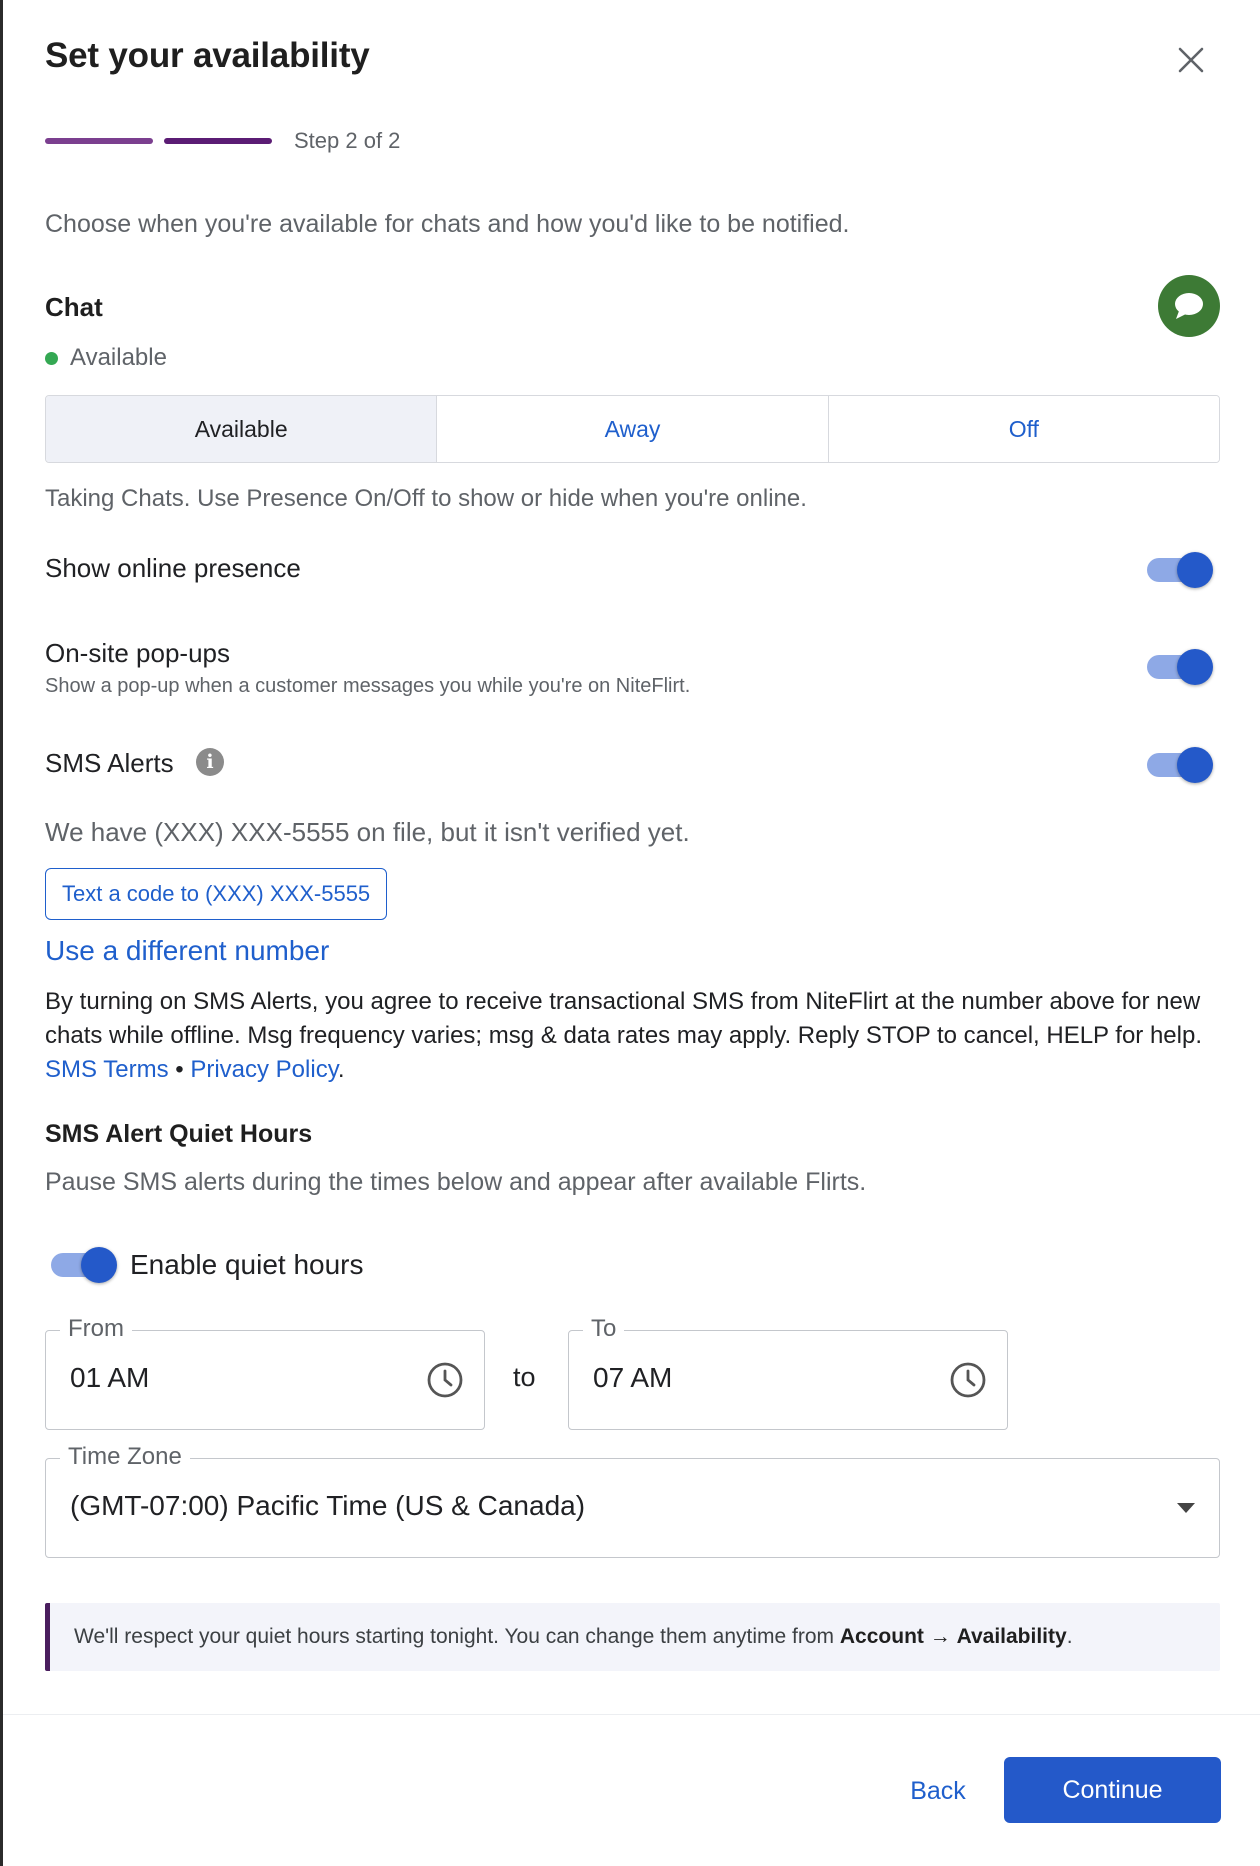  What do you see at coordinates (179, 1134) in the screenshot?
I see `quiet-hours-title: SMS Alert Quiet Hours` at bounding box center [179, 1134].